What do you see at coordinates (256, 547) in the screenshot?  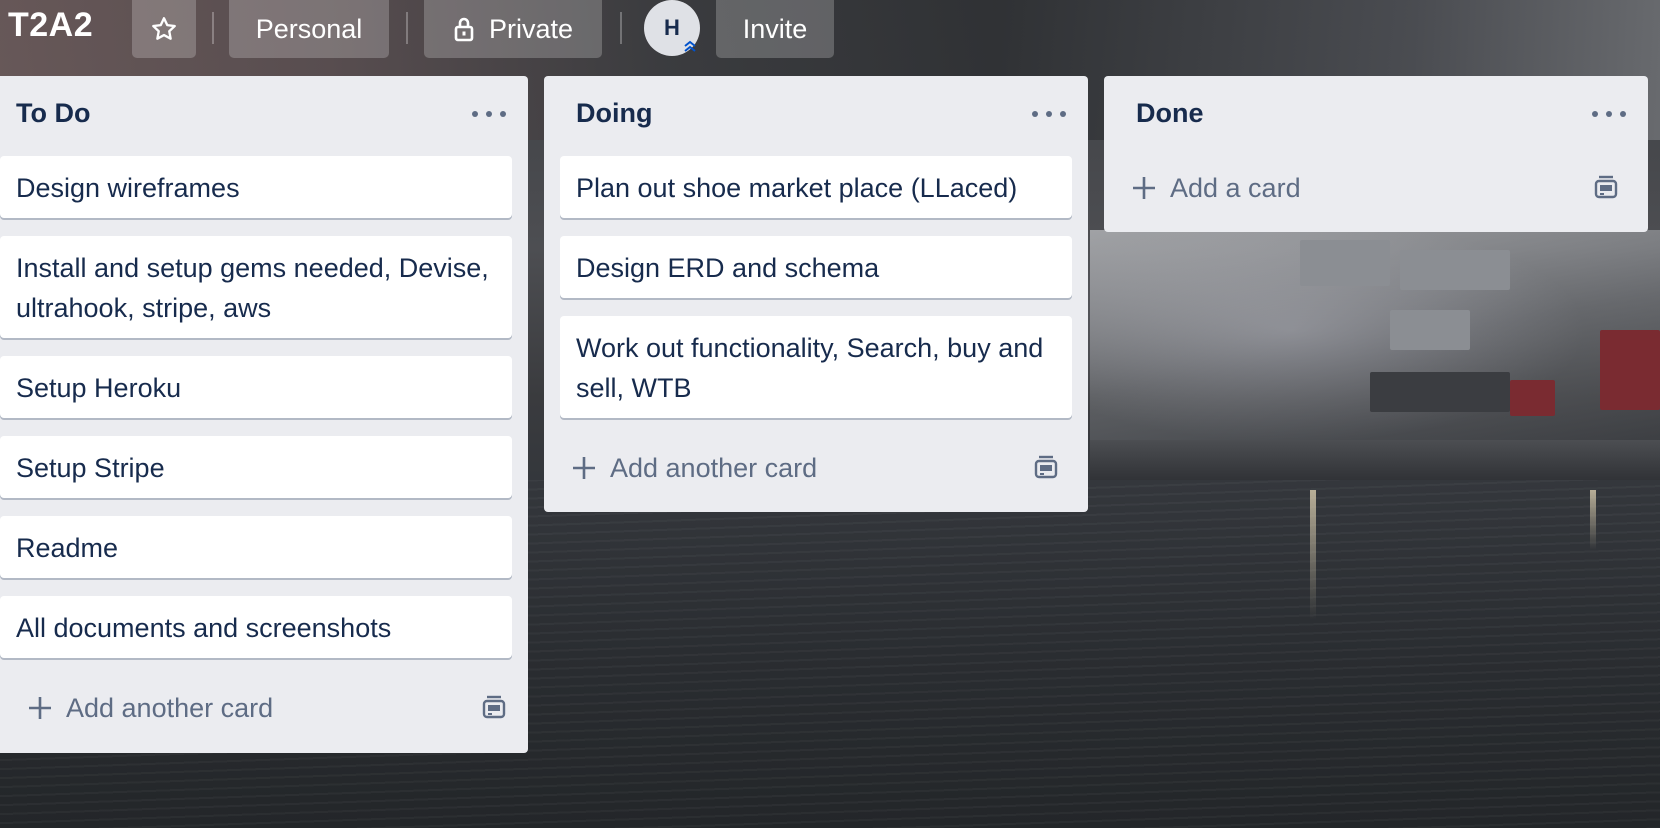 I see `card: Readme` at bounding box center [256, 547].